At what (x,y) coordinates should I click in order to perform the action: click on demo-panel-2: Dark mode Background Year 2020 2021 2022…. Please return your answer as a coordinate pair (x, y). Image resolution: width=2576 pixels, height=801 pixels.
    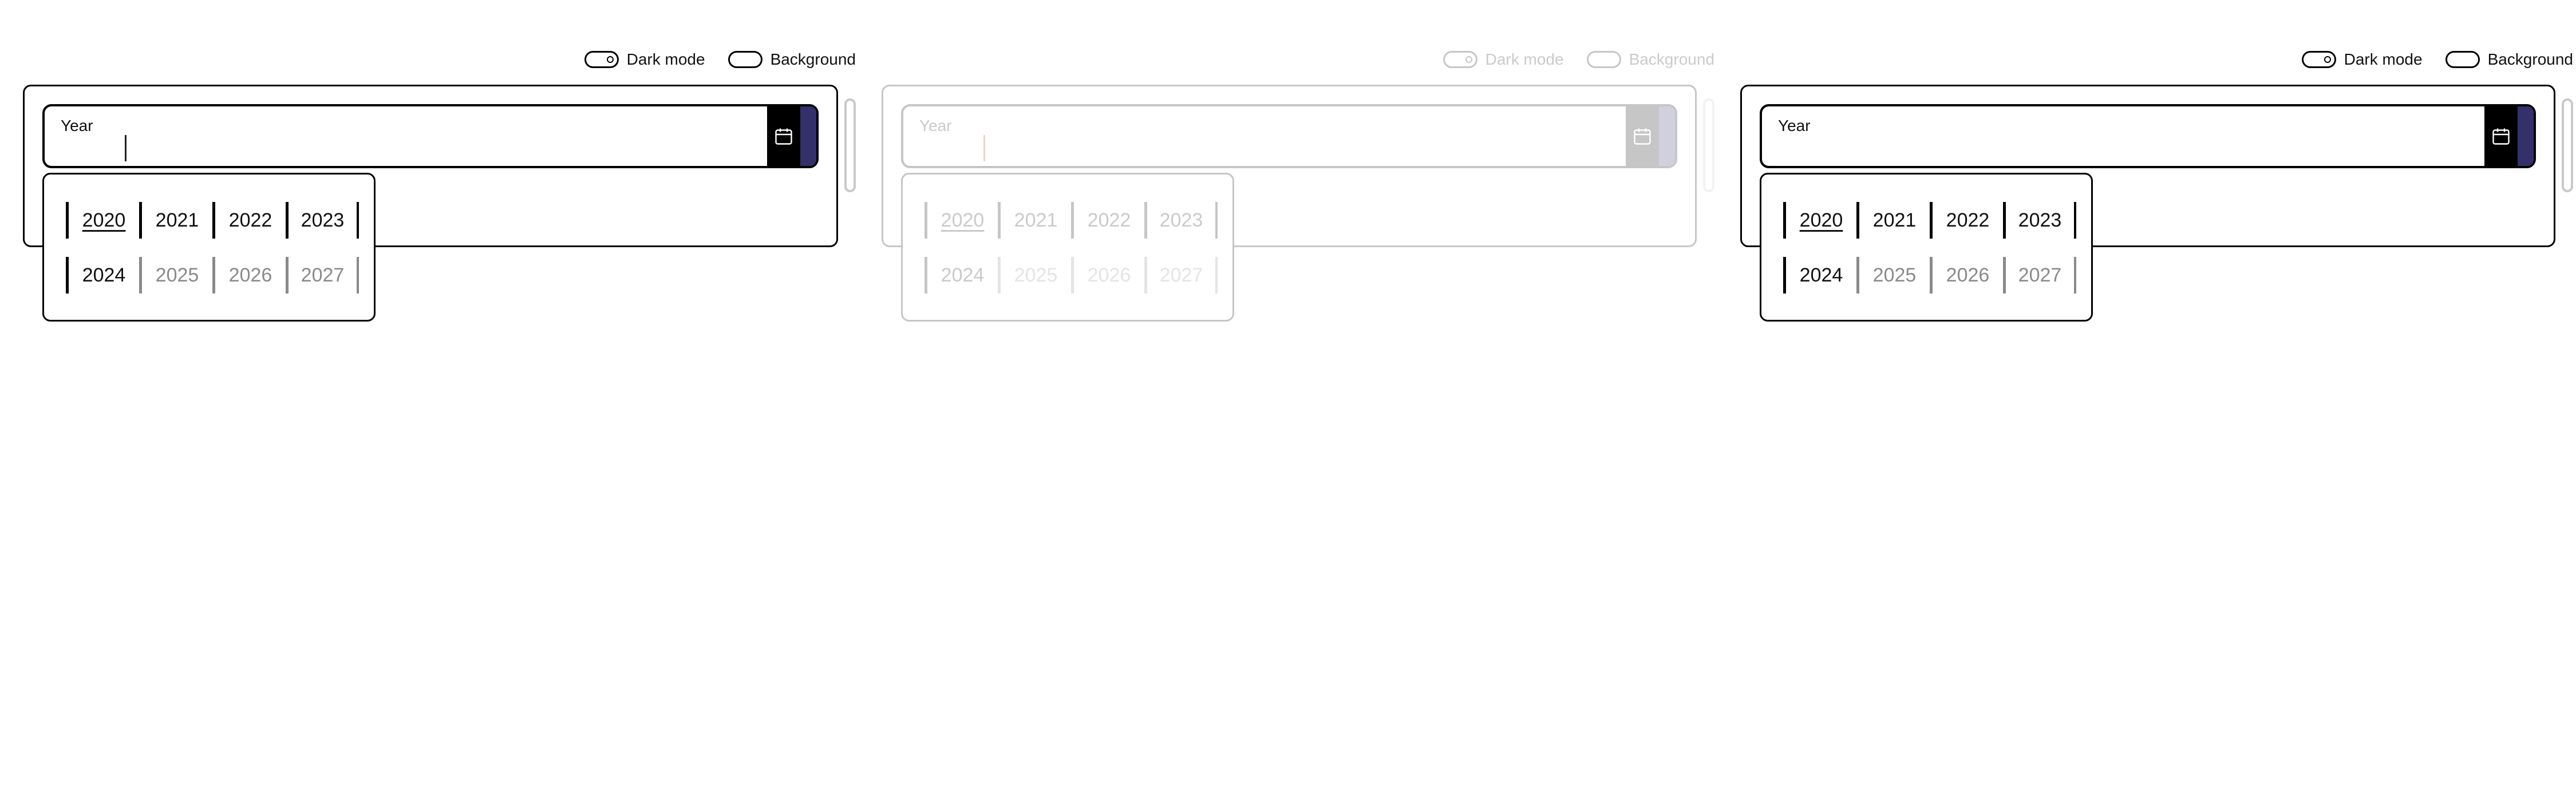
    Looking at the image, I should click on (1298, 177).